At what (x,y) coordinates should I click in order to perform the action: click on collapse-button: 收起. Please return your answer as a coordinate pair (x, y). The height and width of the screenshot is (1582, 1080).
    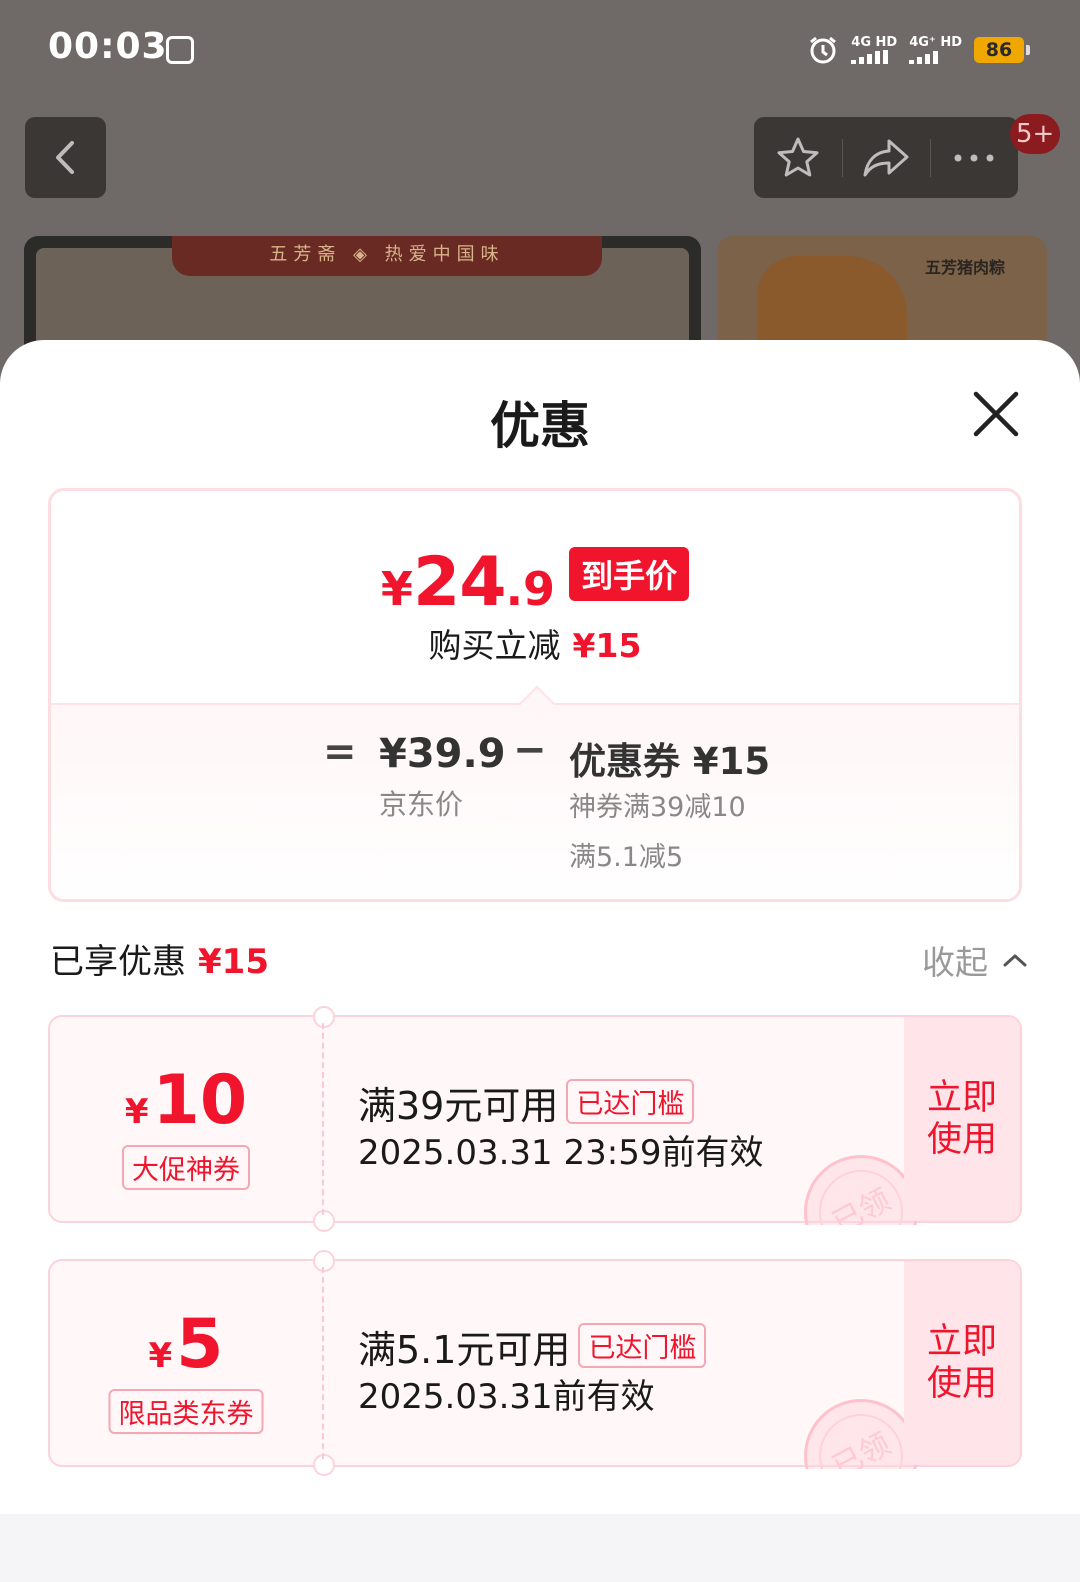
    Looking at the image, I should click on (975, 960).